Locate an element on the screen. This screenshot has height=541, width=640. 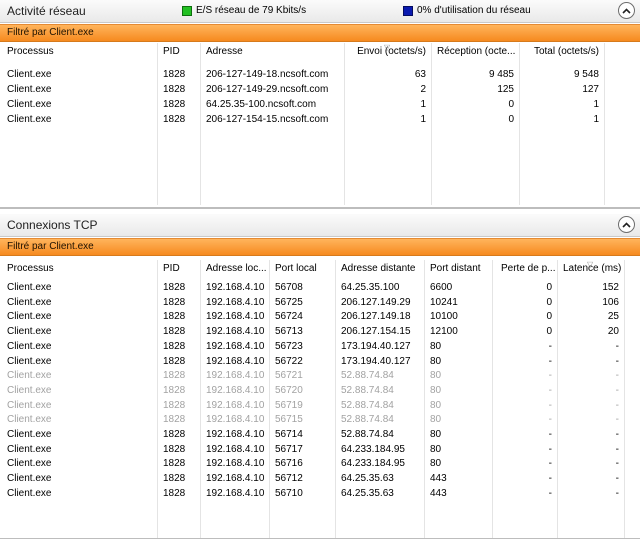
cell-packet-loss: 0 is located at coordinates (549, 302).